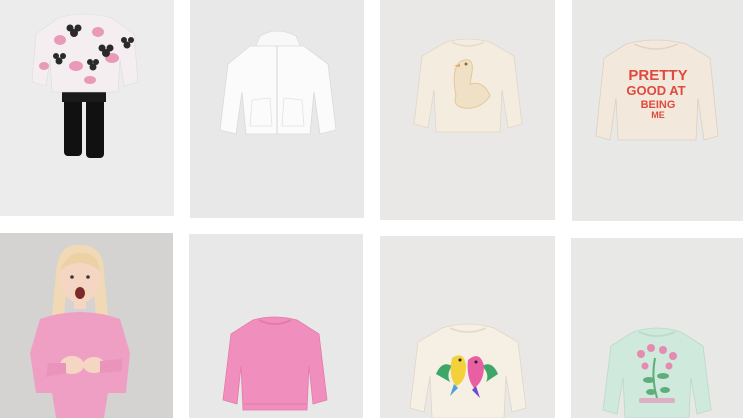 The image size is (743, 418). I want to click on slogan-line-4: ME, so click(658, 115).